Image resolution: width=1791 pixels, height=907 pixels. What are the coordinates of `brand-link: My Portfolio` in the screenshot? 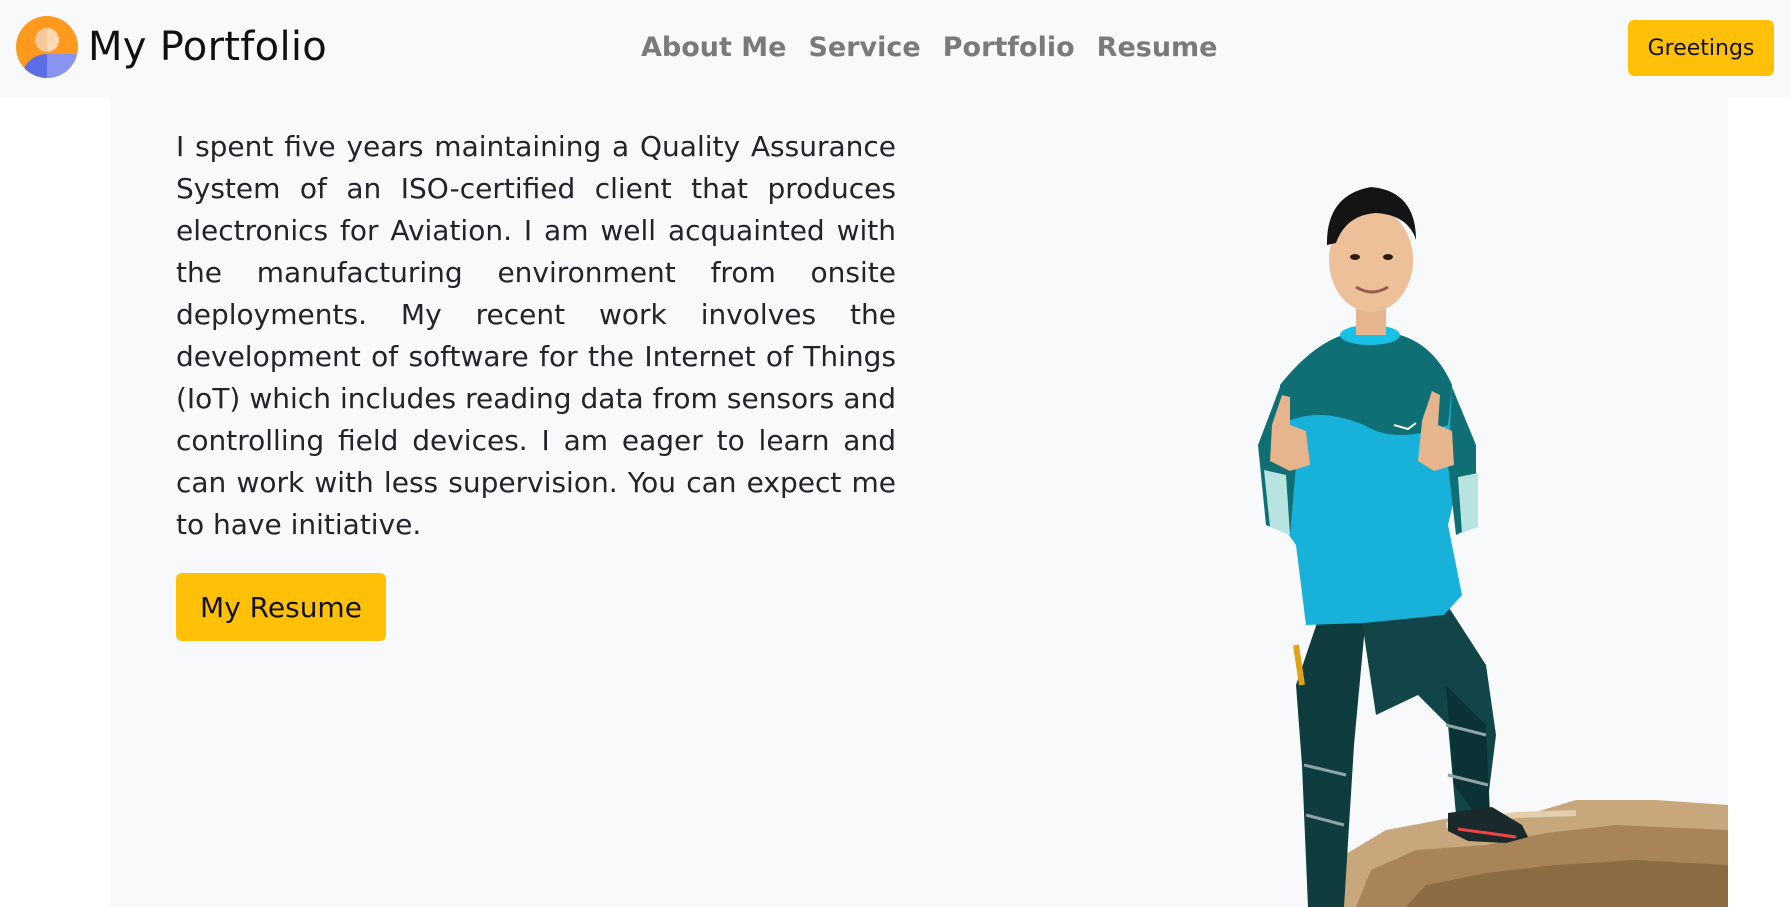 It's located at (171, 47).